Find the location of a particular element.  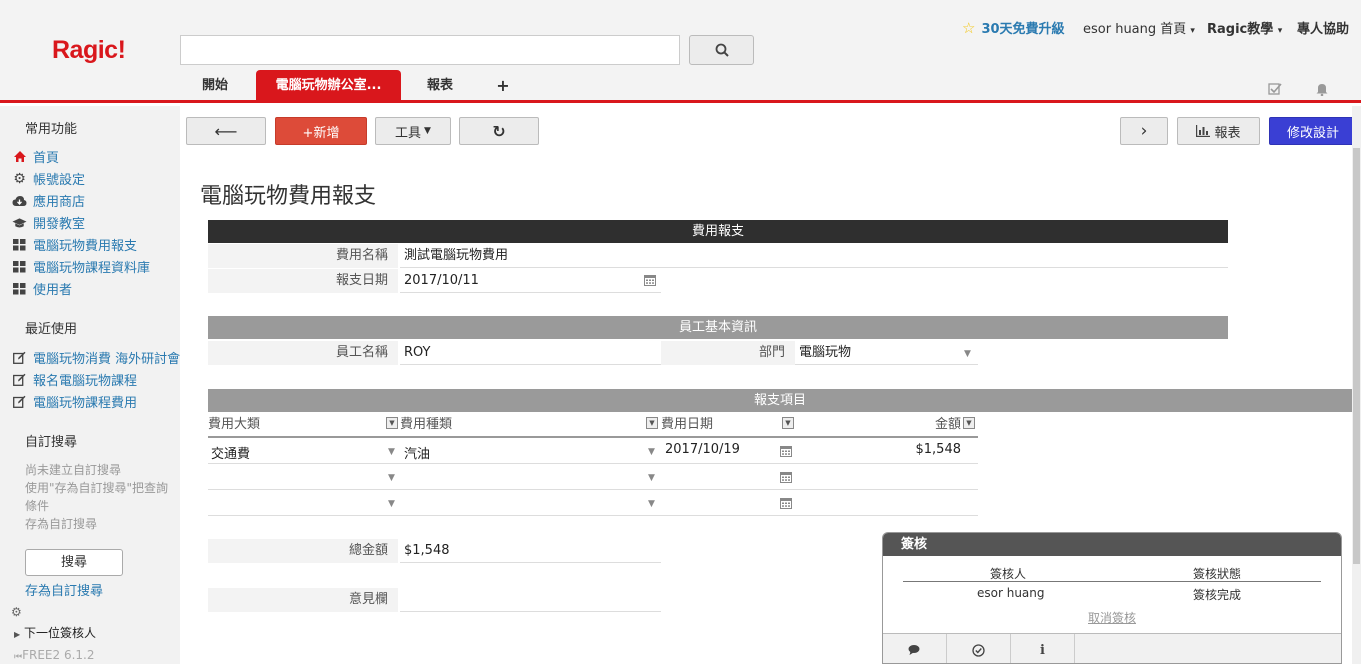

search-input is located at coordinates (430, 50).